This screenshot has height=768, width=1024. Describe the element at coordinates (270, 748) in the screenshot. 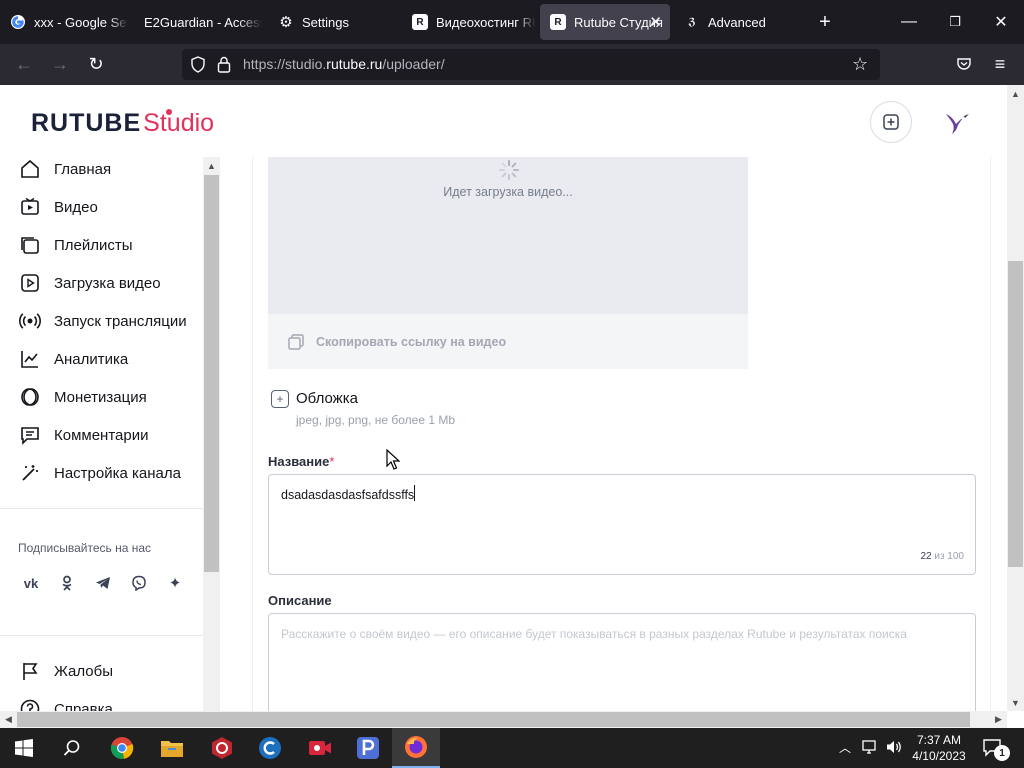

I see `app-c-icon` at that location.